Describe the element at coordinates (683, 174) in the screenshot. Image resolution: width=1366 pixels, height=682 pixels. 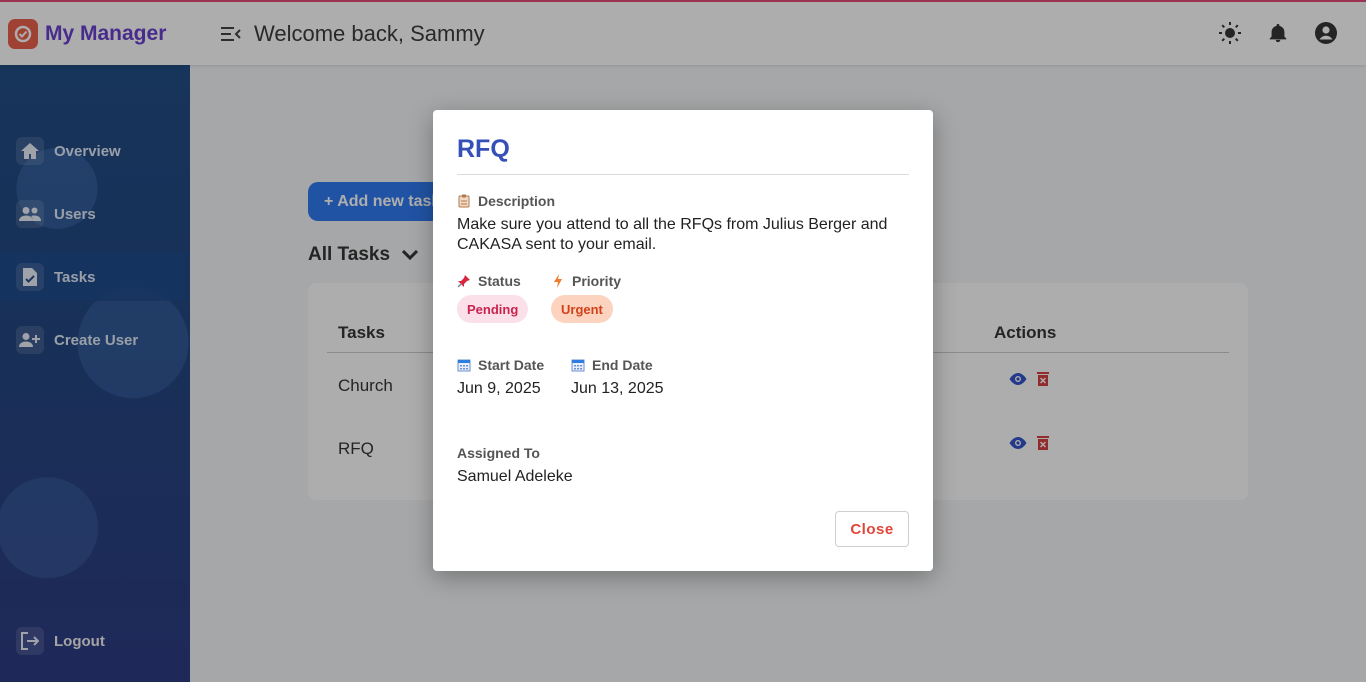
I see `modal-divider` at that location.